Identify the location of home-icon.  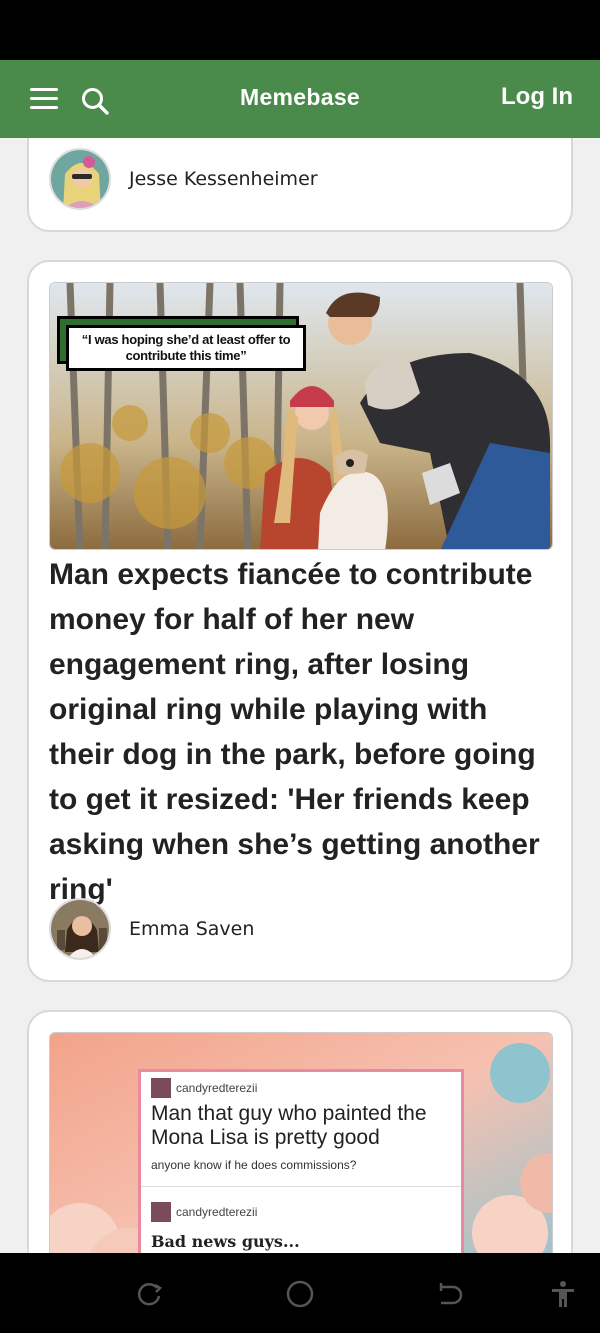
(300, 1294).